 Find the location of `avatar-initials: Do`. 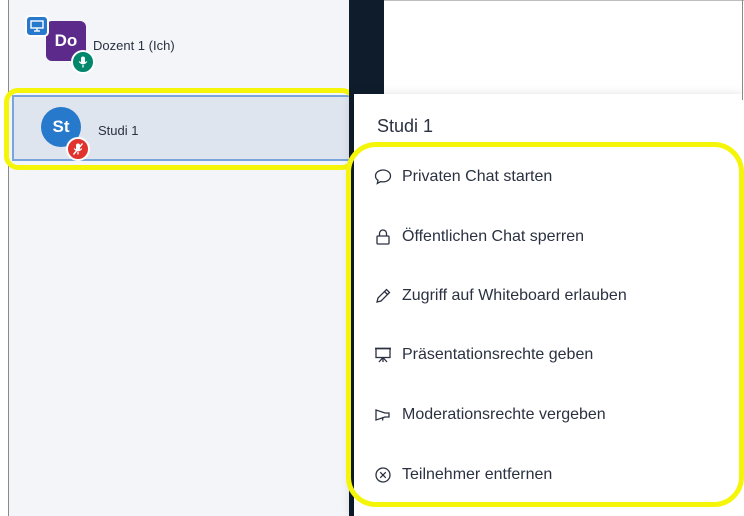

avatar-initials: Do is located at coordinates (66, 40).